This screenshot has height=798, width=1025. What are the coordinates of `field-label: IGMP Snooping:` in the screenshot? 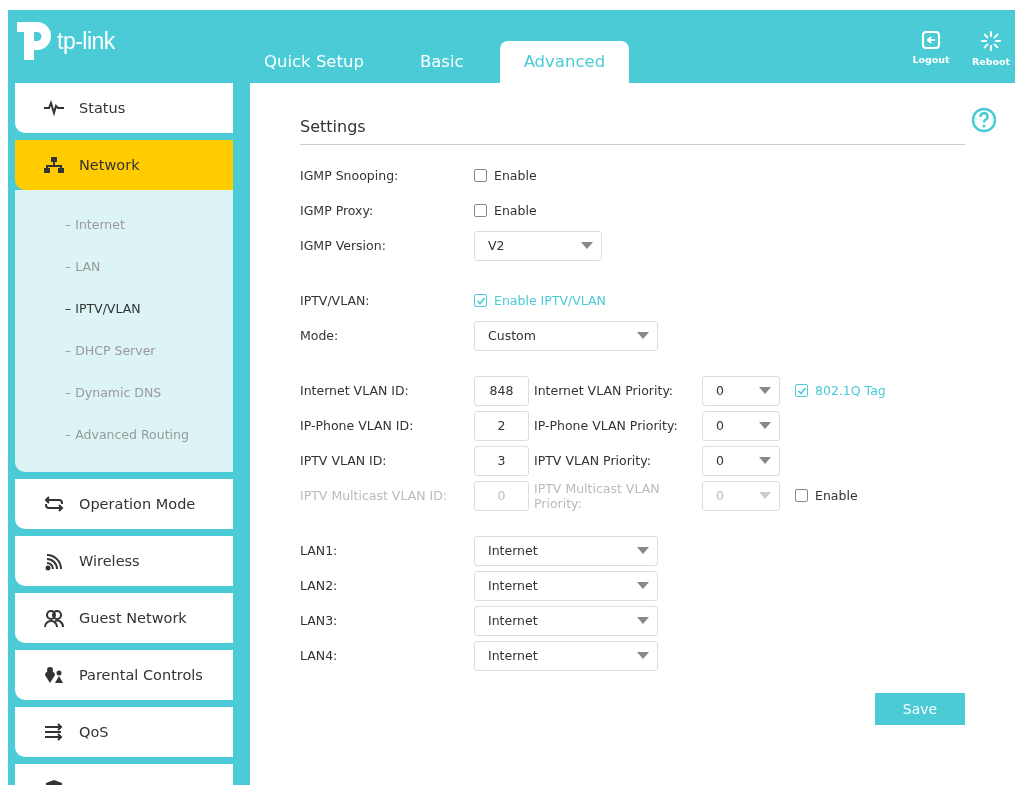 It's located at (350, 175).